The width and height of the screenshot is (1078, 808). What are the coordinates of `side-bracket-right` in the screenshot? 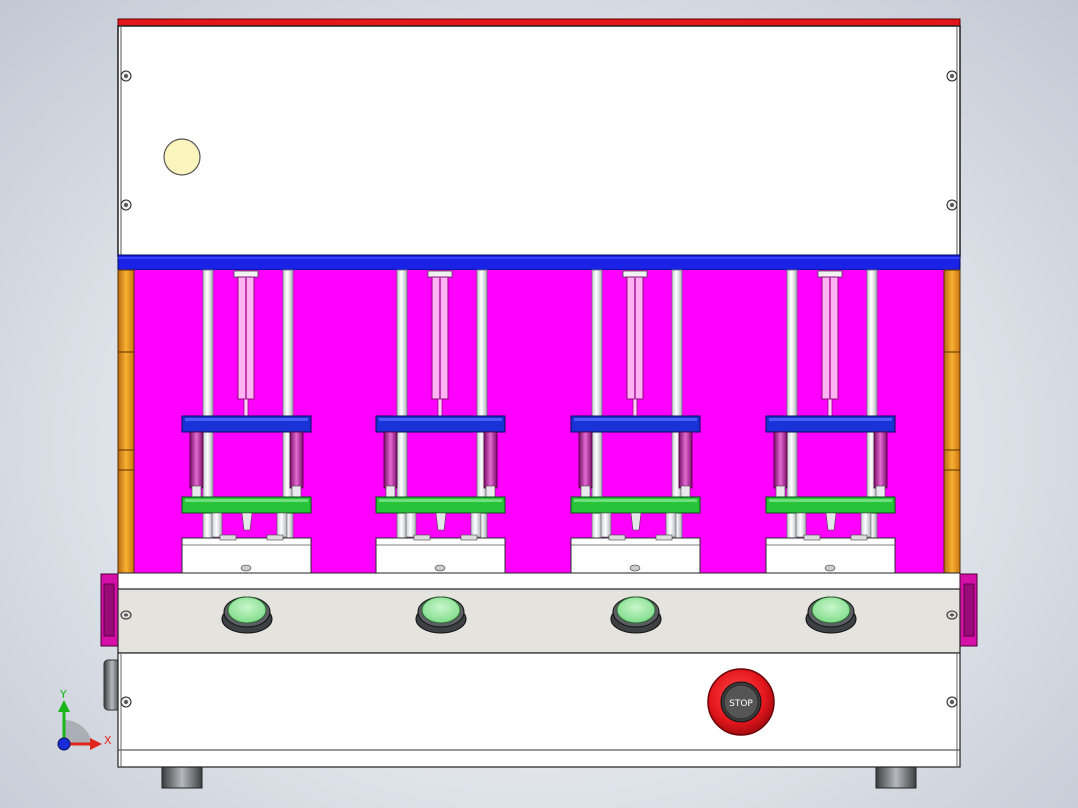 It's located at (968, 610).